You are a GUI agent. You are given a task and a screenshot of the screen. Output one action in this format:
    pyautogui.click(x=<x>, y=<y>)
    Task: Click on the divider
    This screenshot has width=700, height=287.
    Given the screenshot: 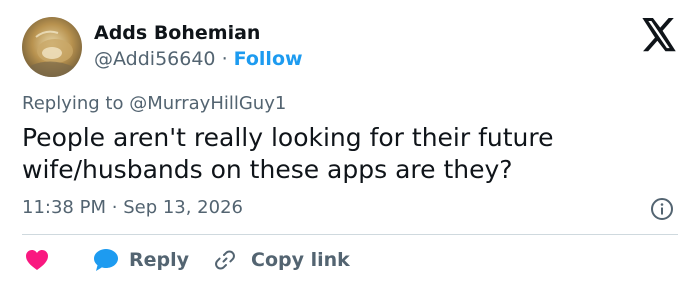 What is the action you would take?
    pyautogui.click(x=350, y=234)
    